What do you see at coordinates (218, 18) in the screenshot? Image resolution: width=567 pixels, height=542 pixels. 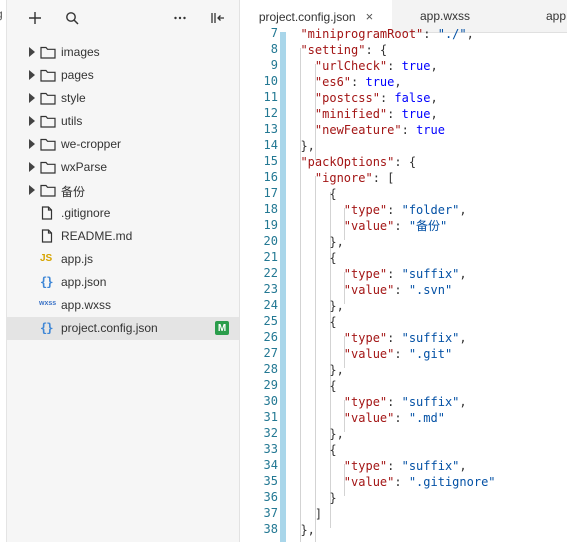 I see `collapse-icon` at bounding box center [218, 18].